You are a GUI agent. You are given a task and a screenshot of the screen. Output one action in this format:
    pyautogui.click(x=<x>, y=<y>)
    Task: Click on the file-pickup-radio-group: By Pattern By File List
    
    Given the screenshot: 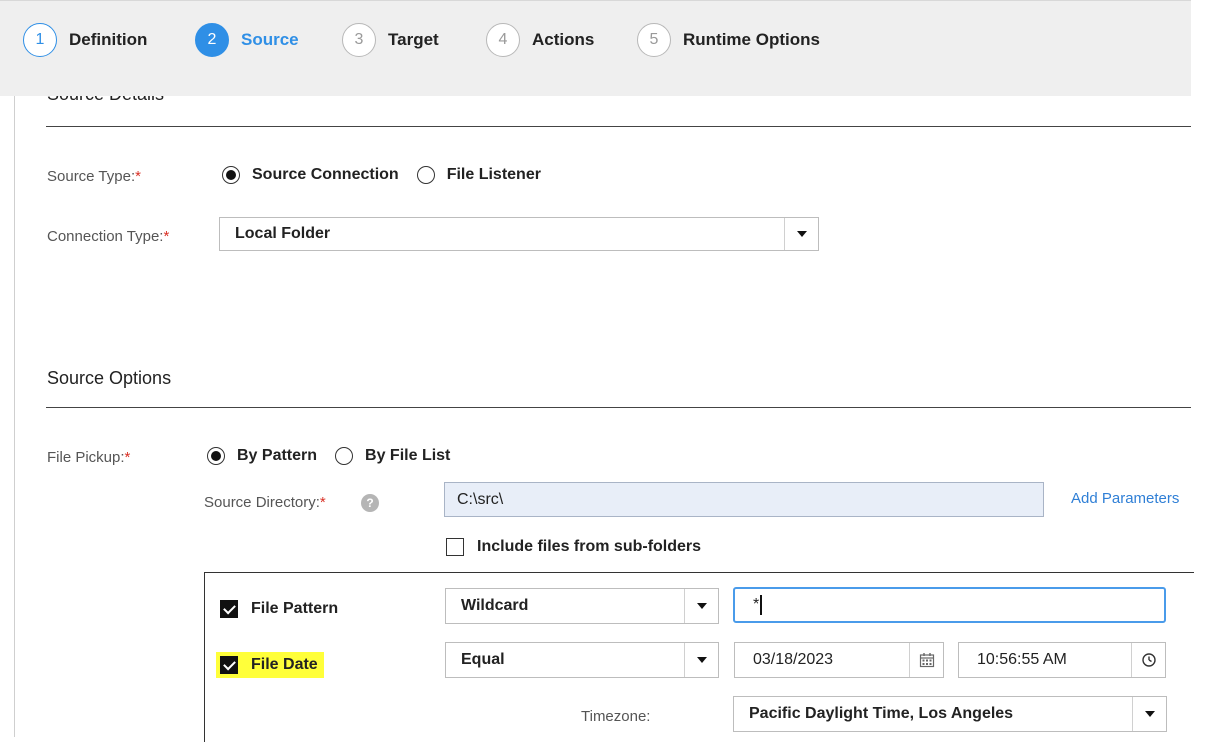 What is the action you would take?
    pyautogui.click(x=337, y=456)
    